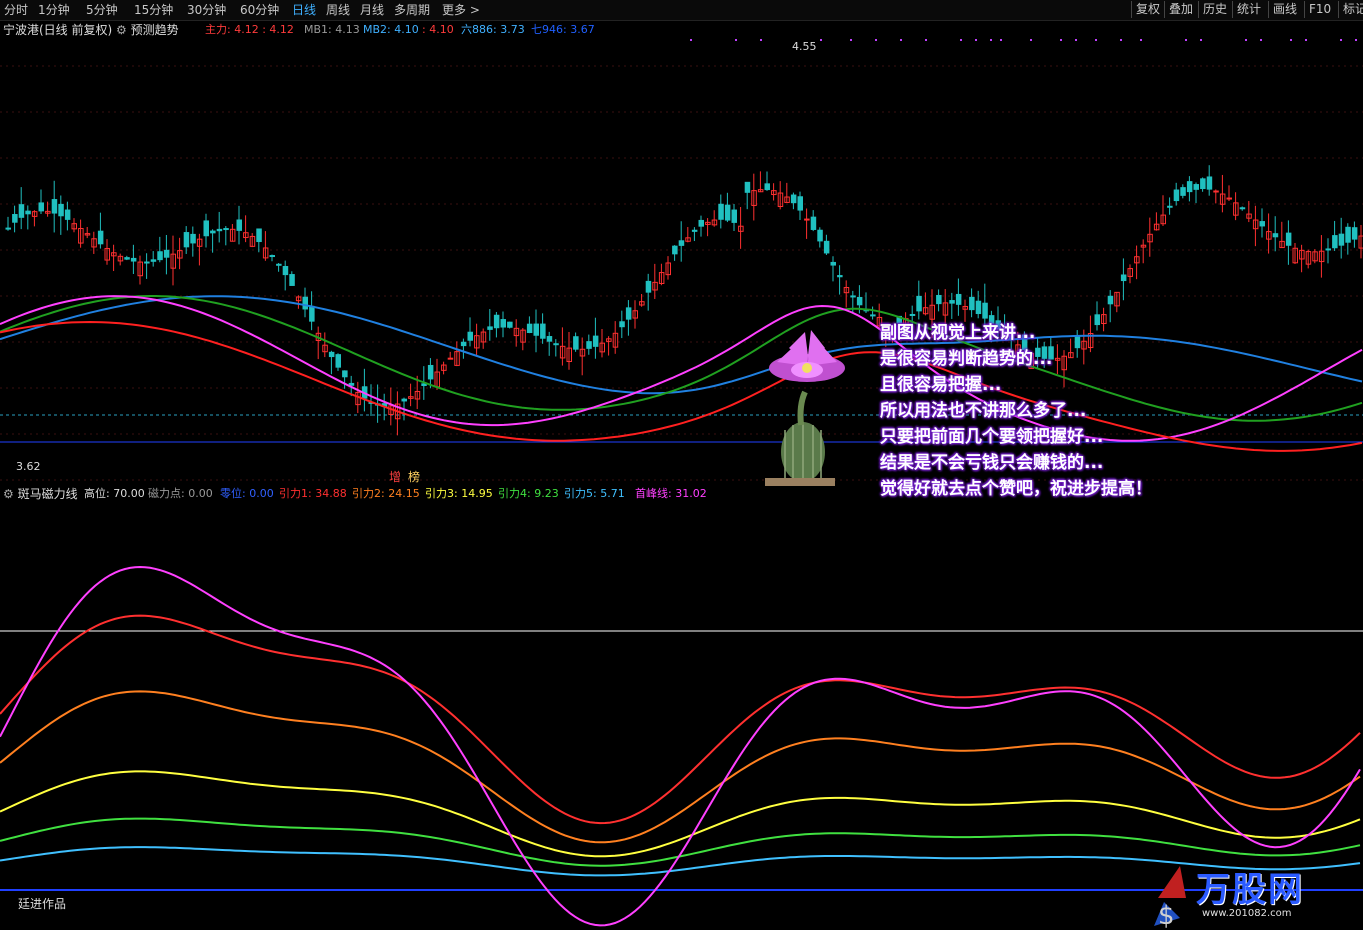 This screenshot has width=1363, height=930. Describe the element at coordinates (47, 494) in the screenshot. I see `sub-indicator-label: 斑马磁力线` at that location.